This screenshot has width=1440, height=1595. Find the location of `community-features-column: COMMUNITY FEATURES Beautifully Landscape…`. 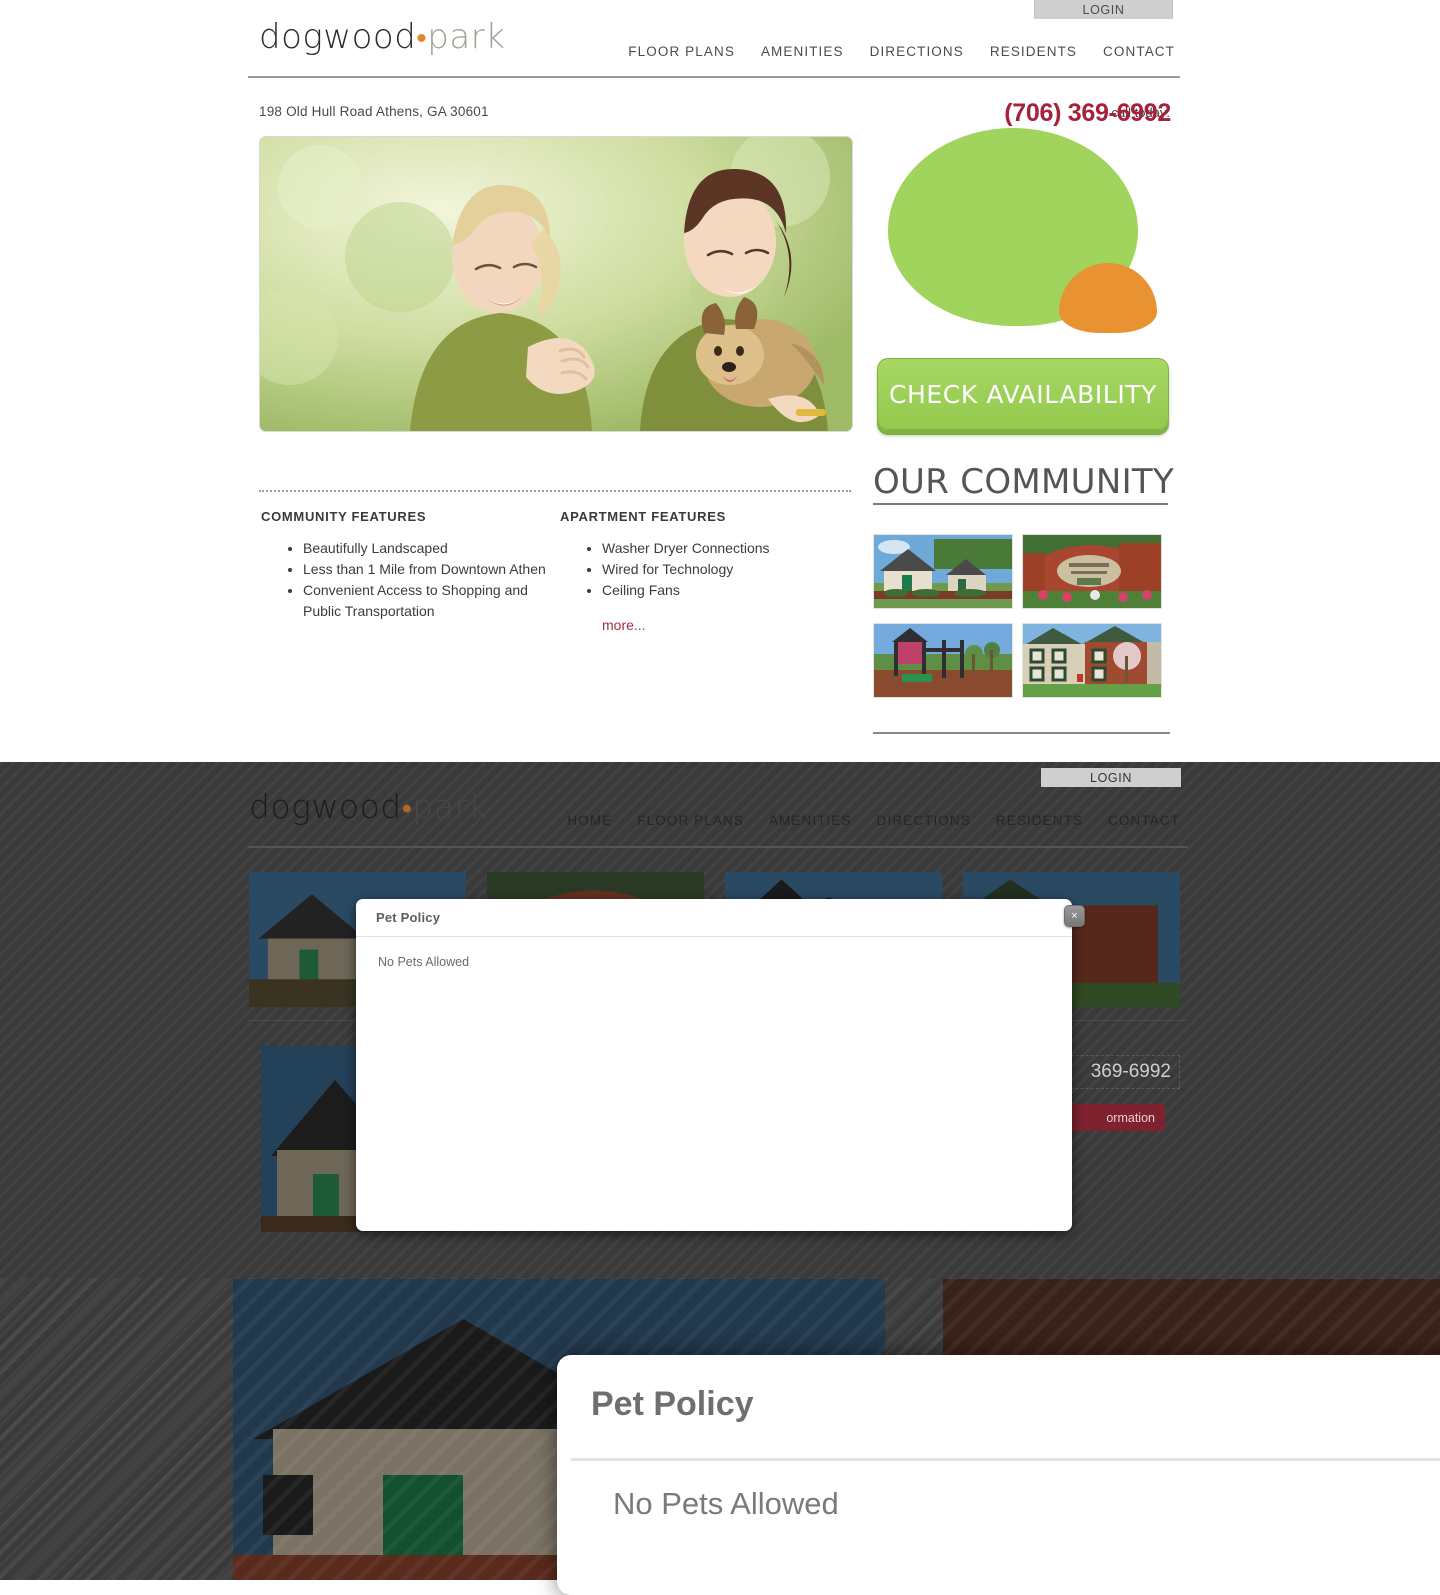

community-features-column: COMMUNITY FEATURES Beautifully Landscape… is located at coordinates (406, 565).